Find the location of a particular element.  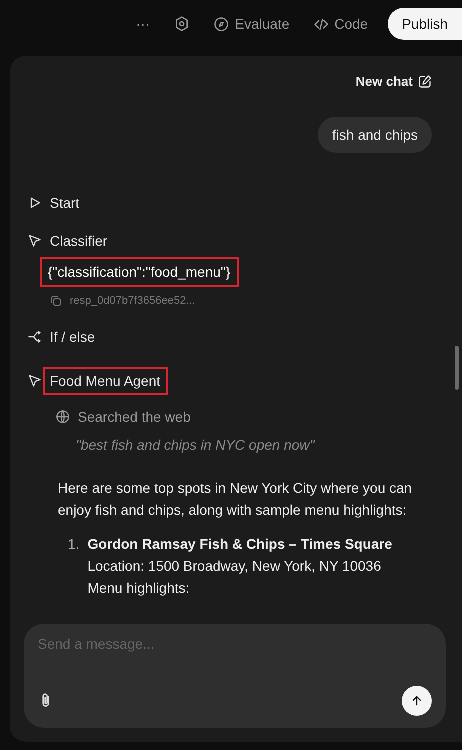

send-button is located at coordinates (417, 701).